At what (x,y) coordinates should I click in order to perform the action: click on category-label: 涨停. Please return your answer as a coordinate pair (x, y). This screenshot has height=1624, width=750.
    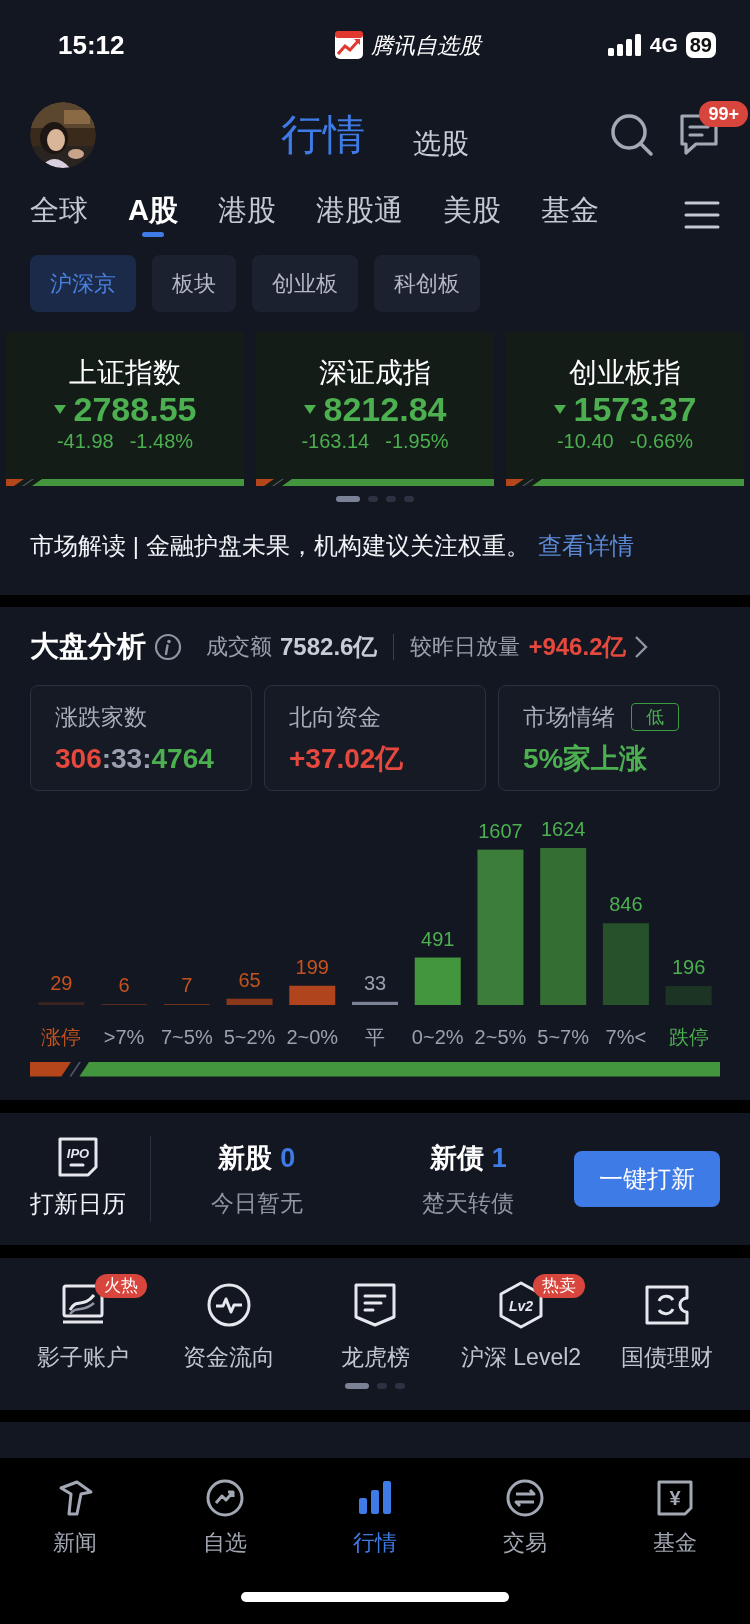
    Looking at the image, I should click on (61, 1036).